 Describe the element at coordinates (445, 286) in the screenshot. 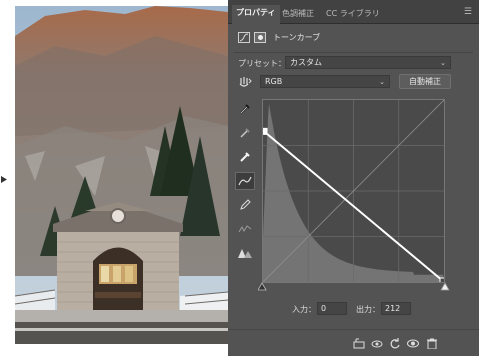

I see `white-point-slider` at that location.